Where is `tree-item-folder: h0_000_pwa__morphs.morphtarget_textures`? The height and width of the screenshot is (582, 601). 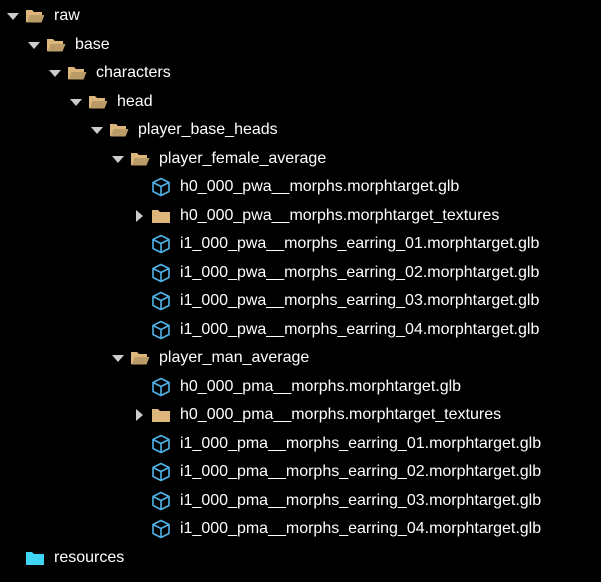 tree-item-folder: h0_000_pwa__morphs.morphtarget_textures is located at coordinates (300, 216).